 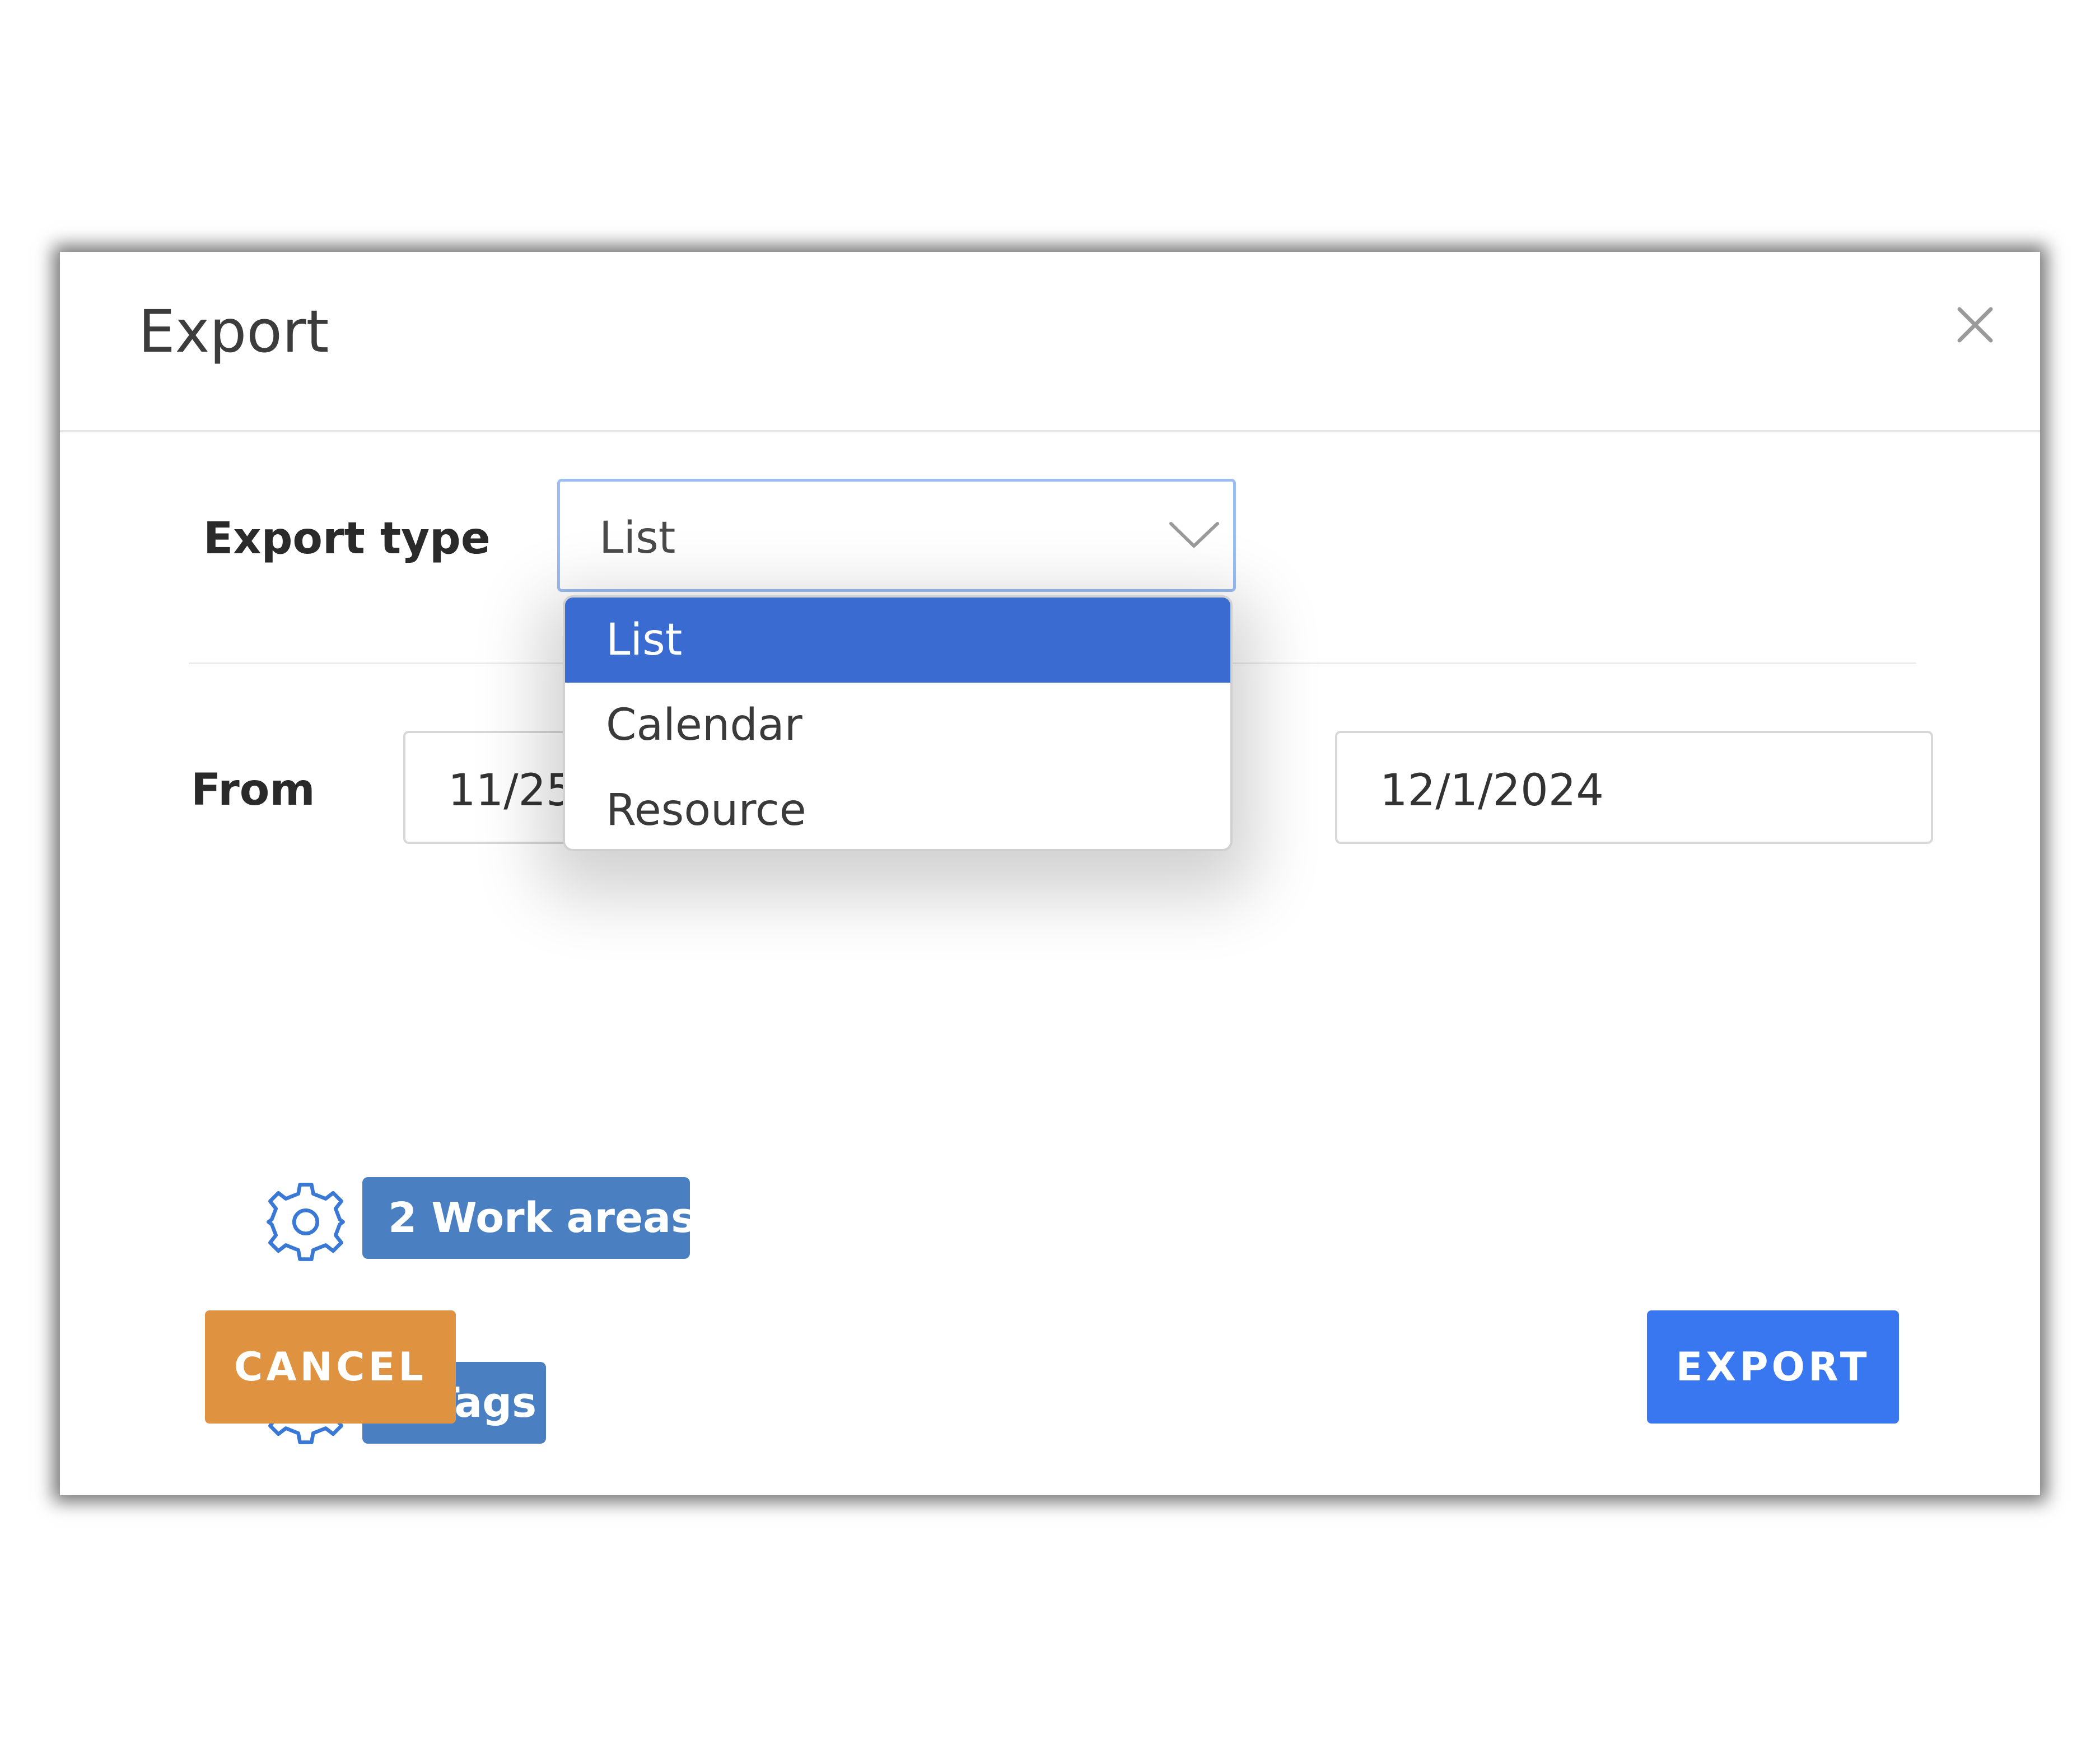 I want to click on export-type-selected-value: List, so click(x=637, y=538).